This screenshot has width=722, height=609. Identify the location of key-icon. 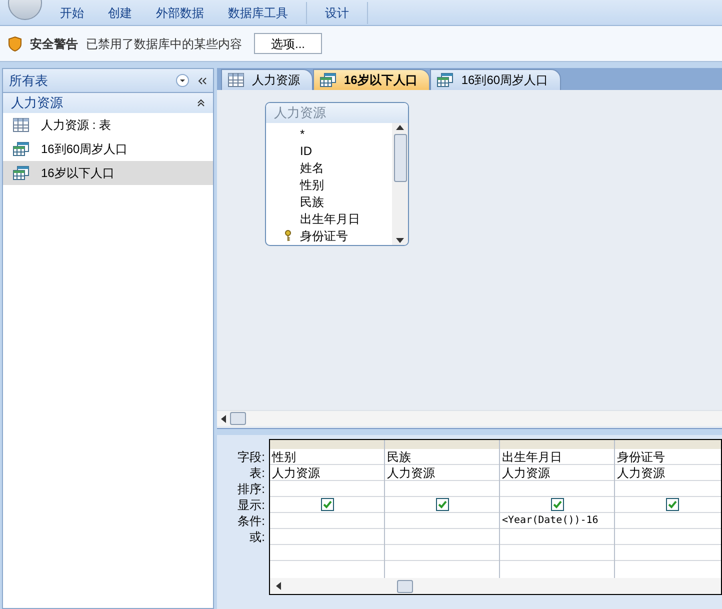
(288, 236).